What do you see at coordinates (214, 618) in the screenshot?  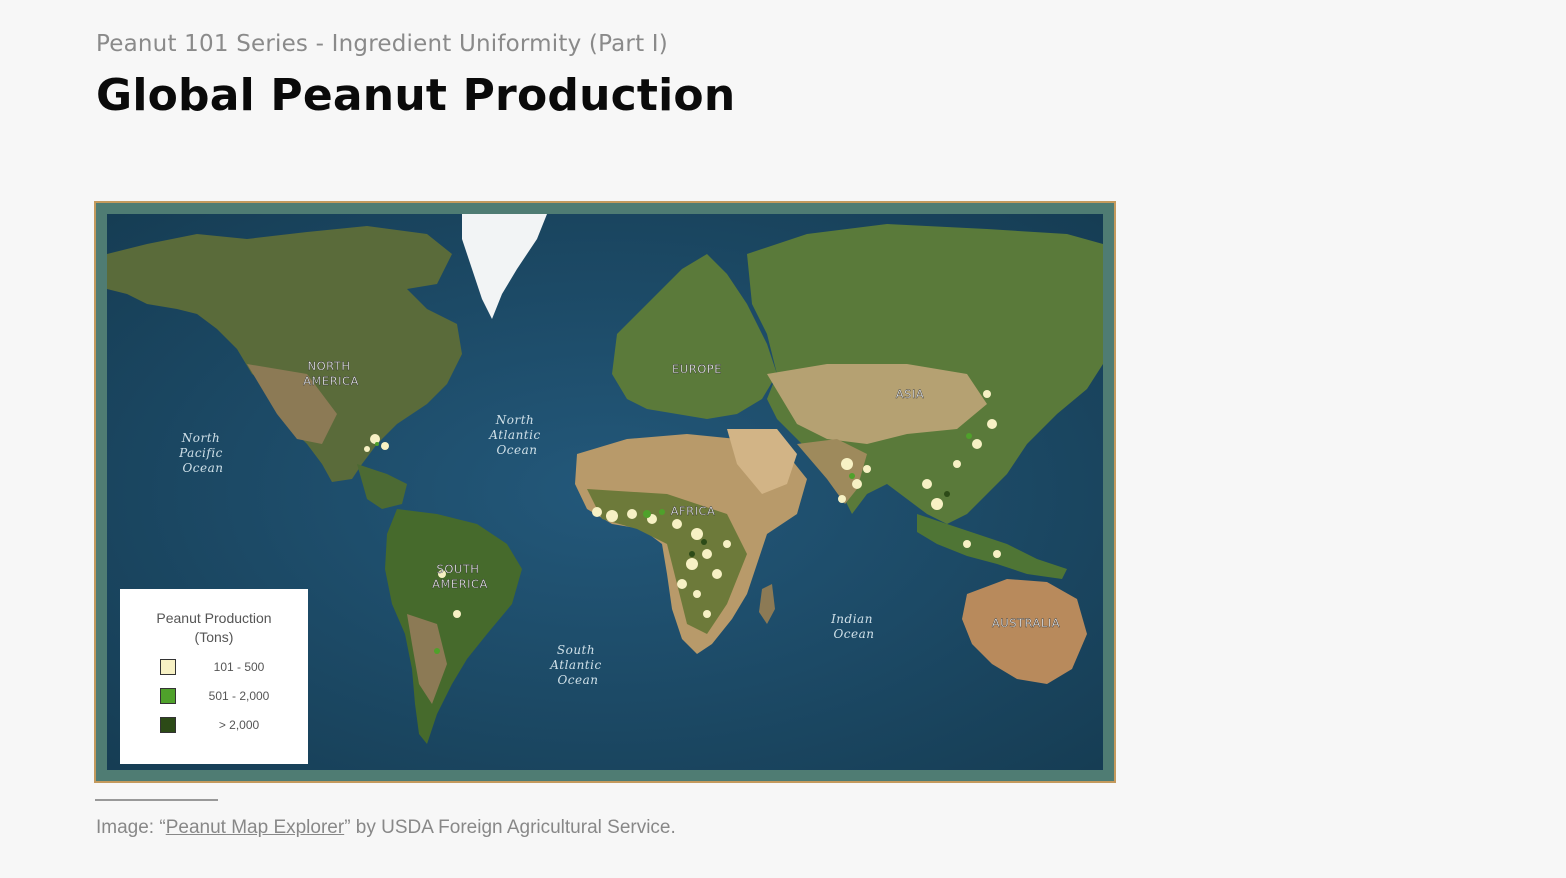 I see `legend-title-line1: Peanut Production` at bounding box center [214, 618].